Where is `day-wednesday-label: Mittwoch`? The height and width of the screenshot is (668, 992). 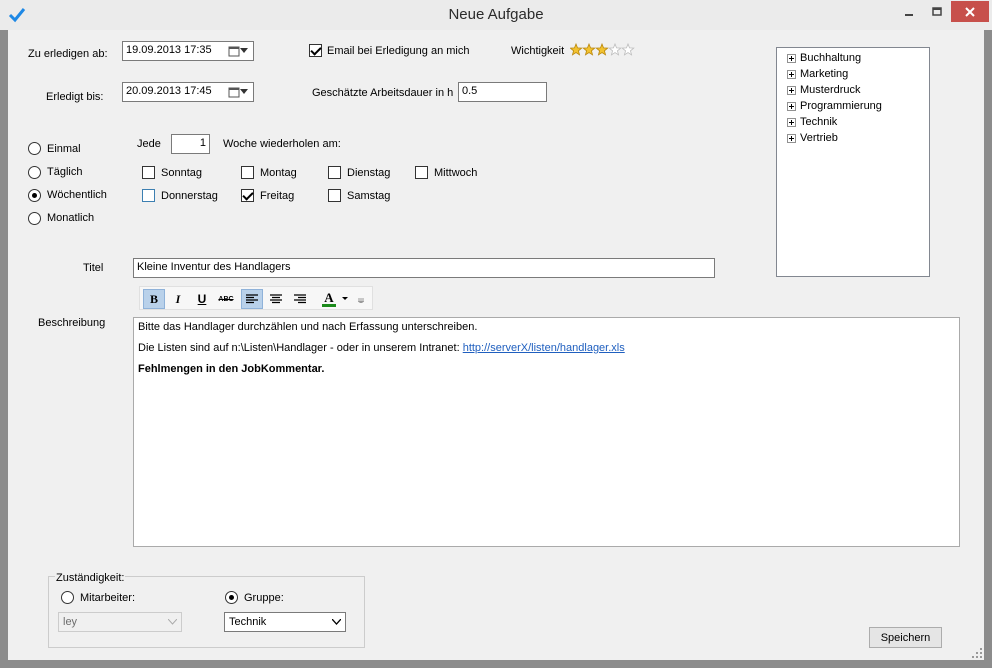
day-wednesday-label: Mittwoch is located at coordinates (456, 173).